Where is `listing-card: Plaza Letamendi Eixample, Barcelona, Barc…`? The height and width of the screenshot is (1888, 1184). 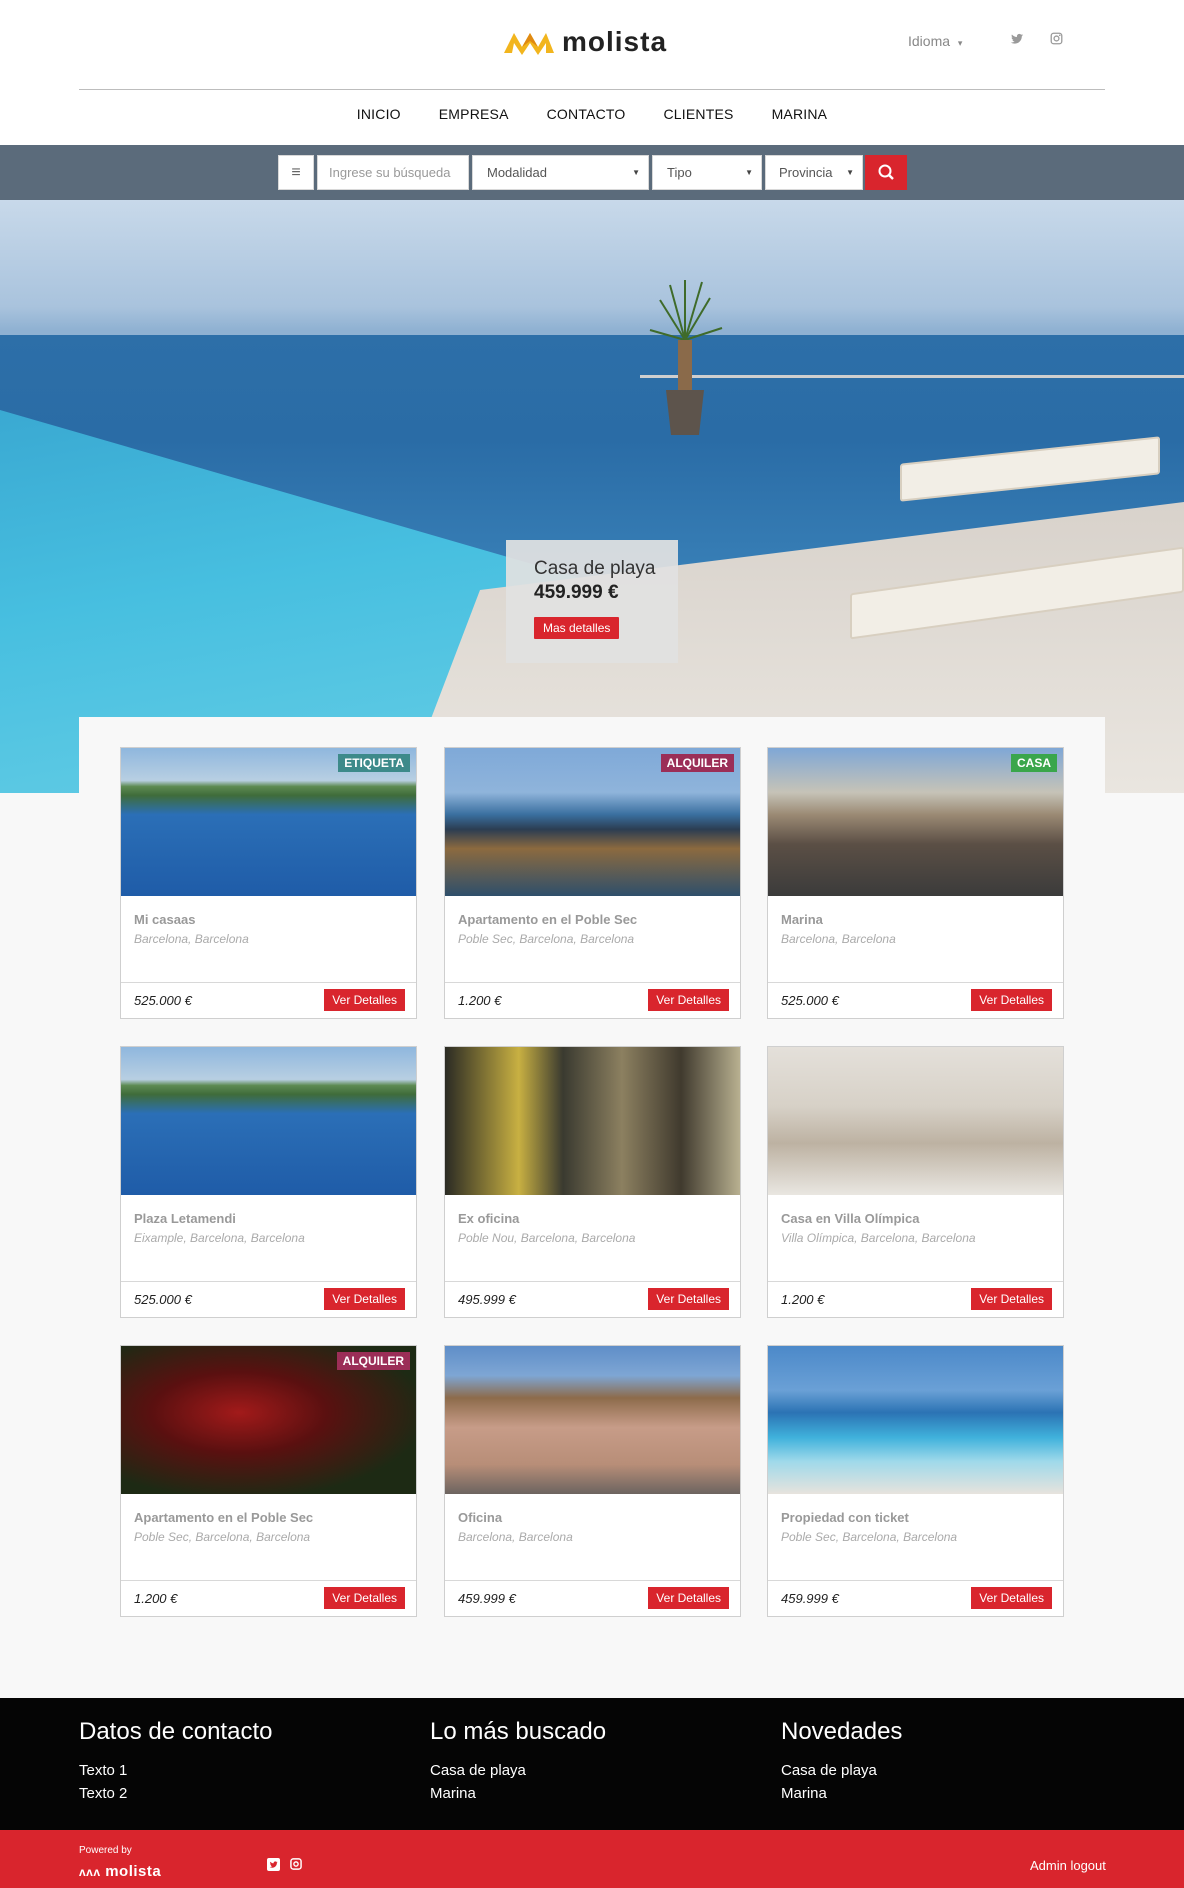
listing-card: Plaza Letamendi Eixample, Barcelona, Barc… is located at coordinates (268, 1182).